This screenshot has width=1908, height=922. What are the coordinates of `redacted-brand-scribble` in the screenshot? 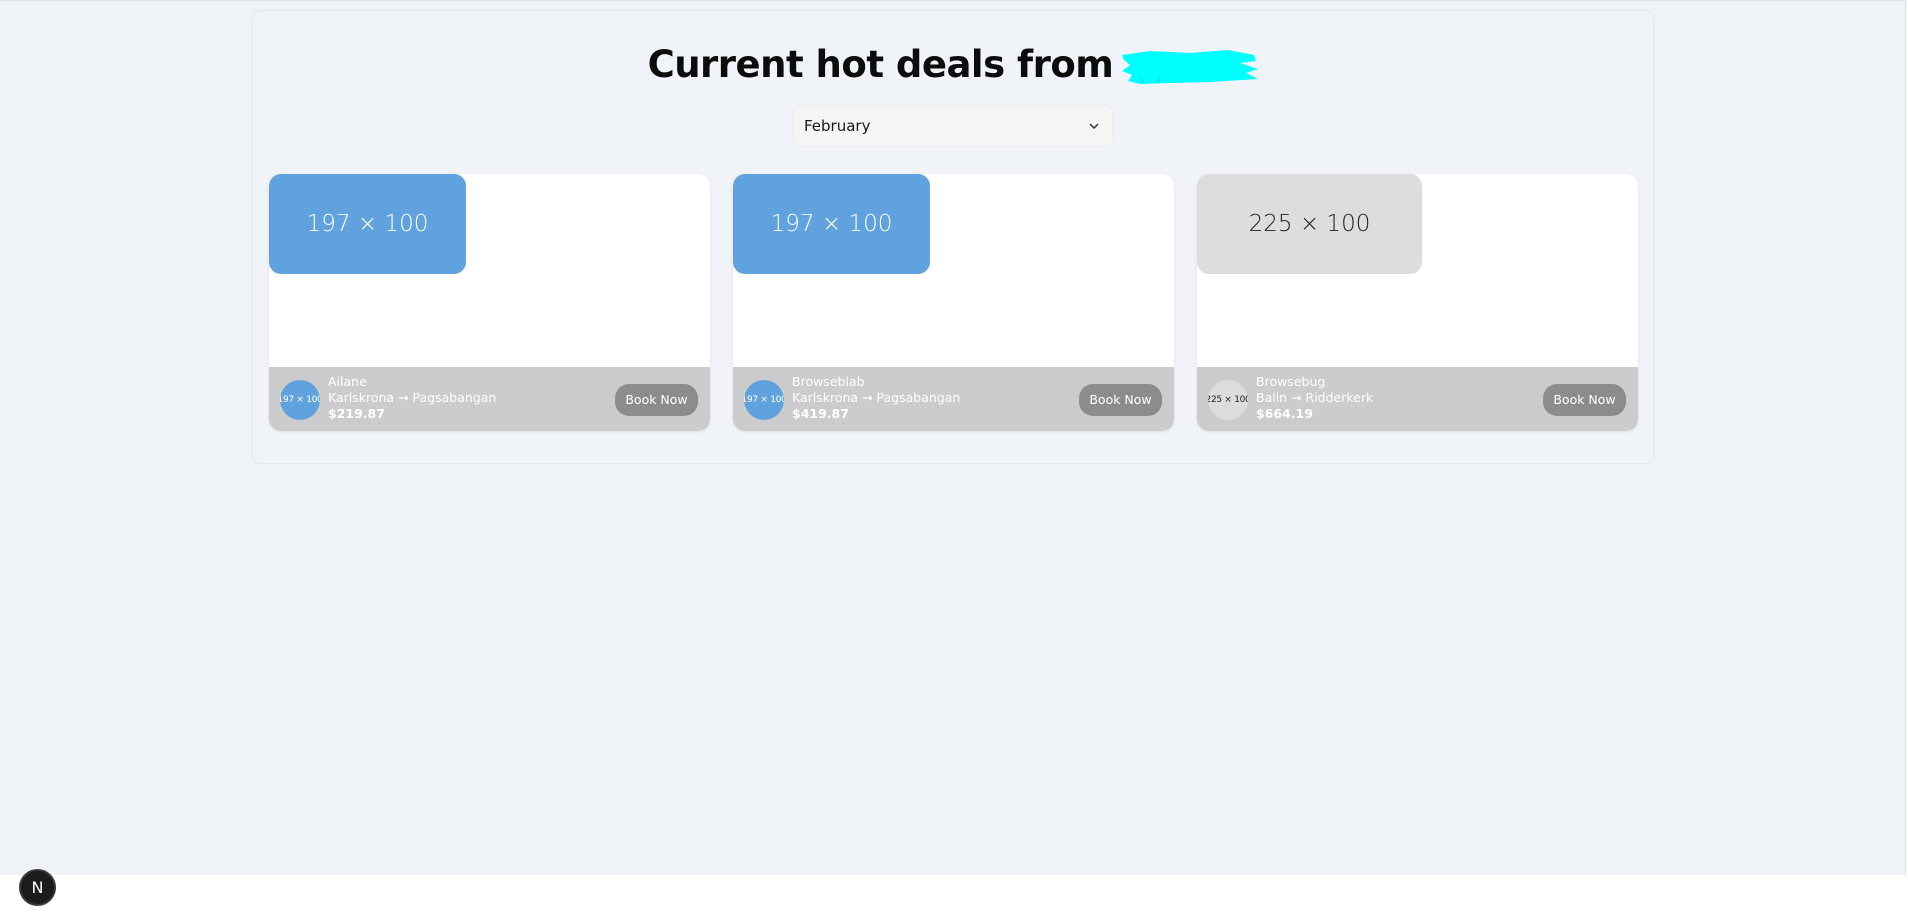 It's located at (1190, 66).